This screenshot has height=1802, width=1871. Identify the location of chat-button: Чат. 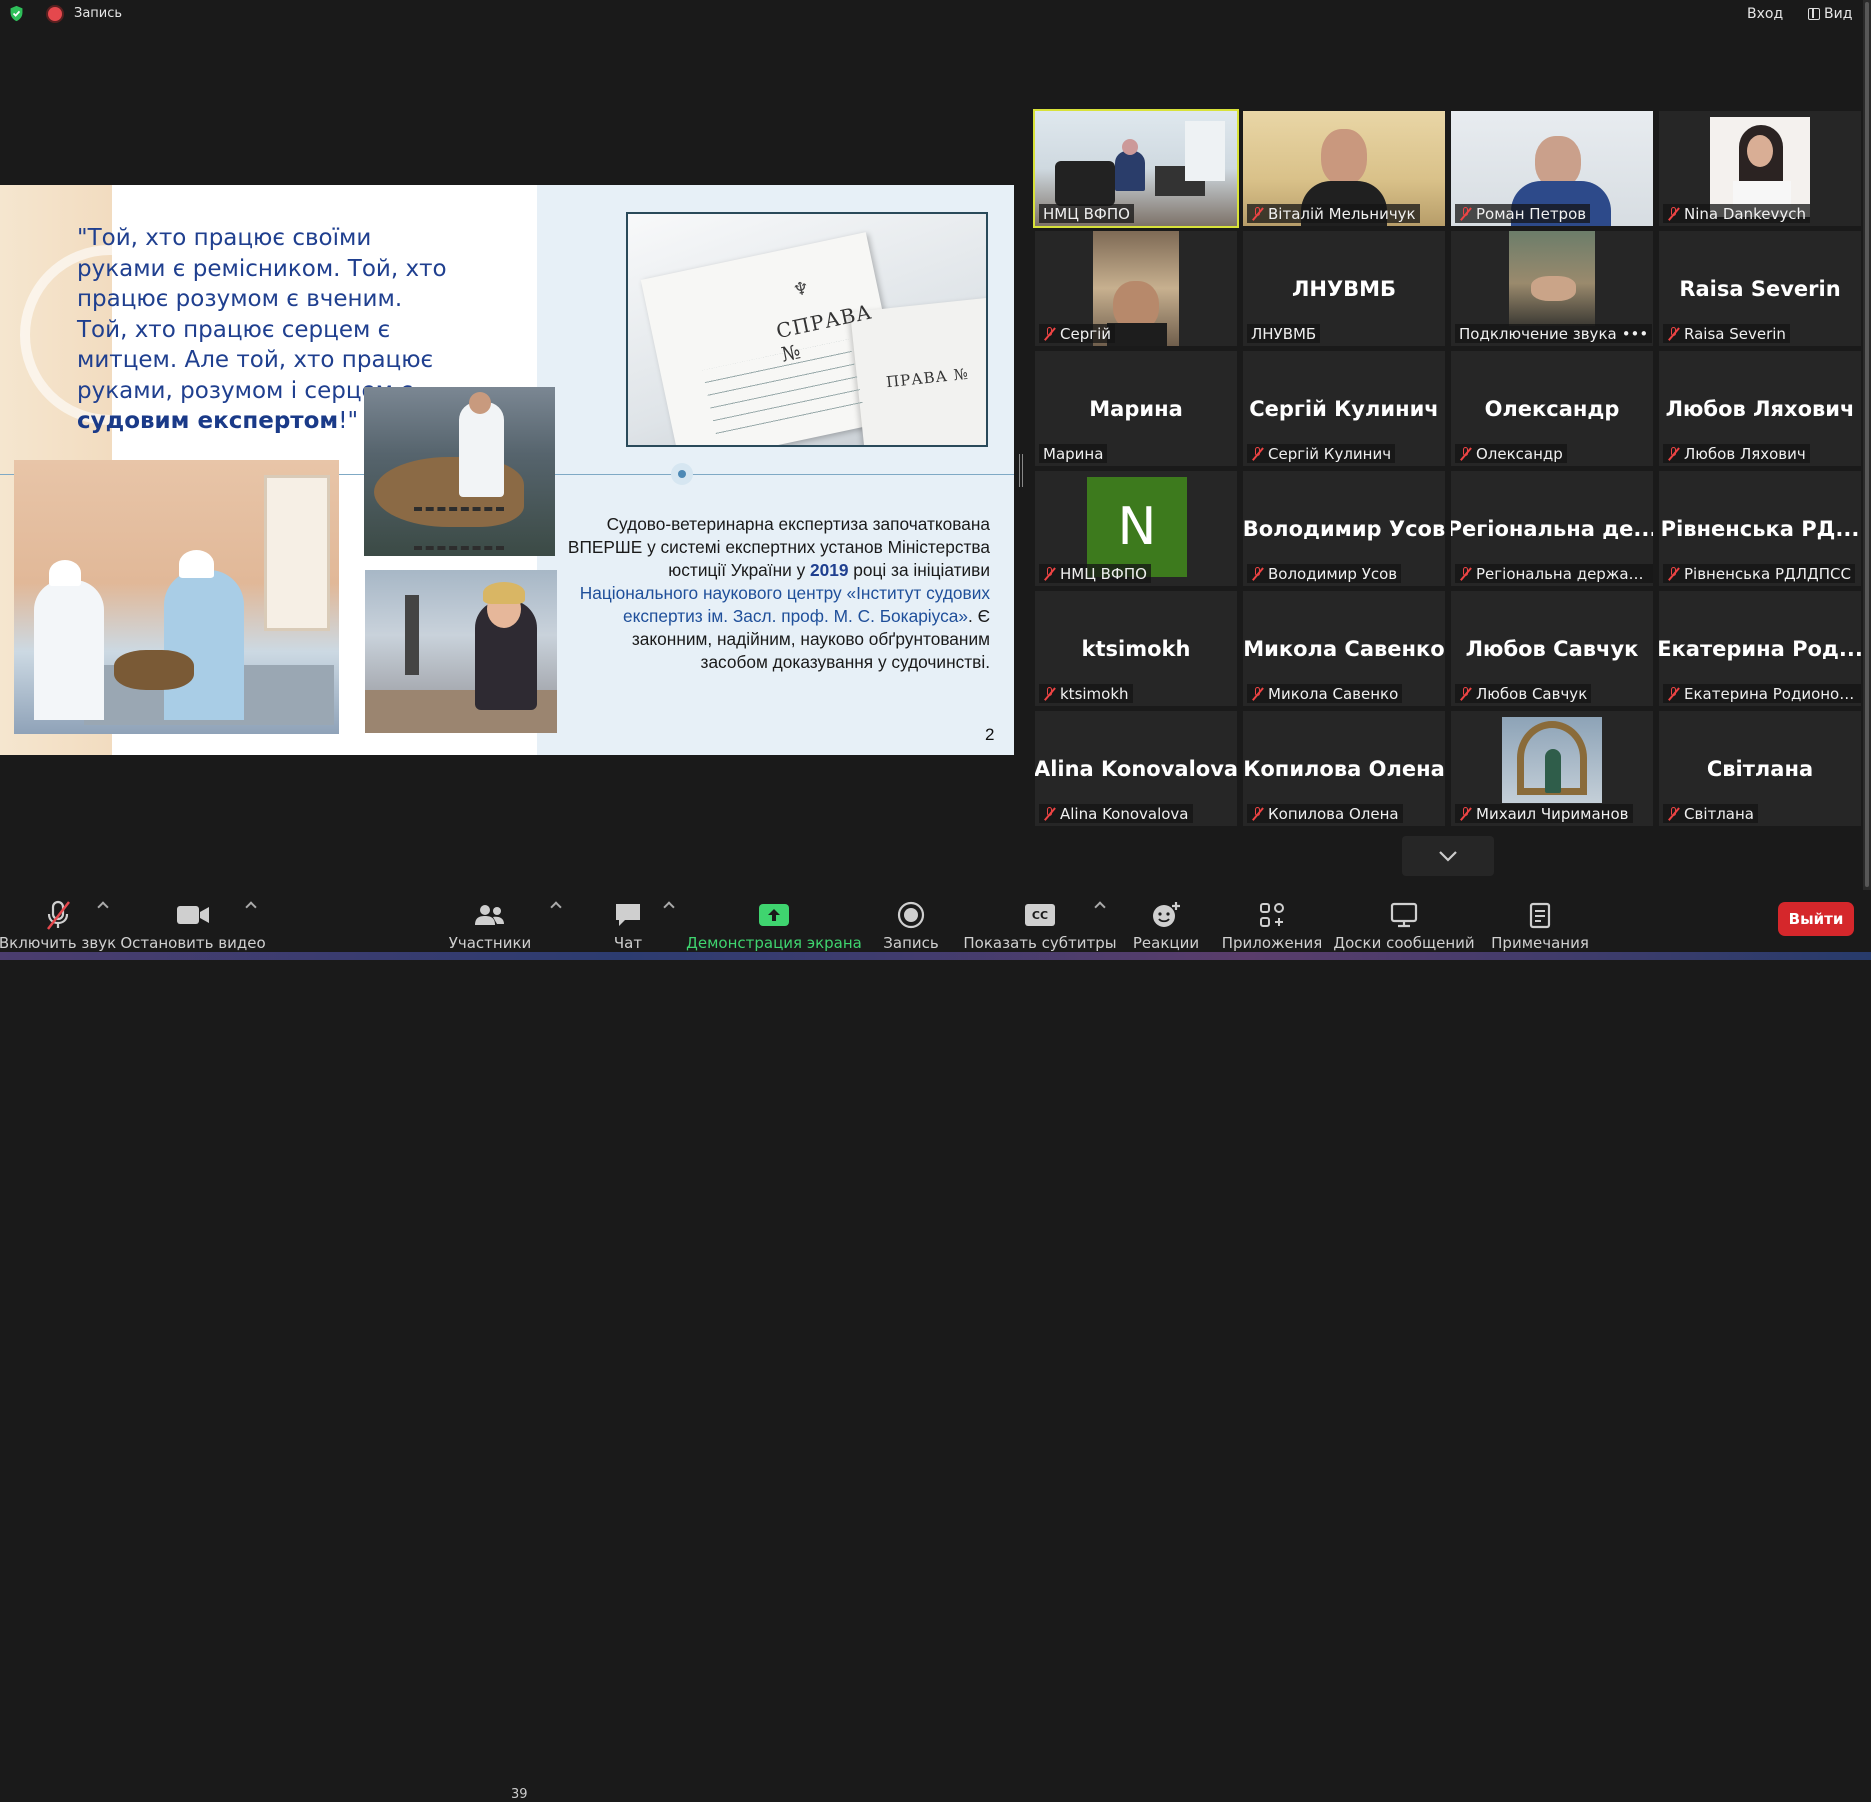
(628, 925).